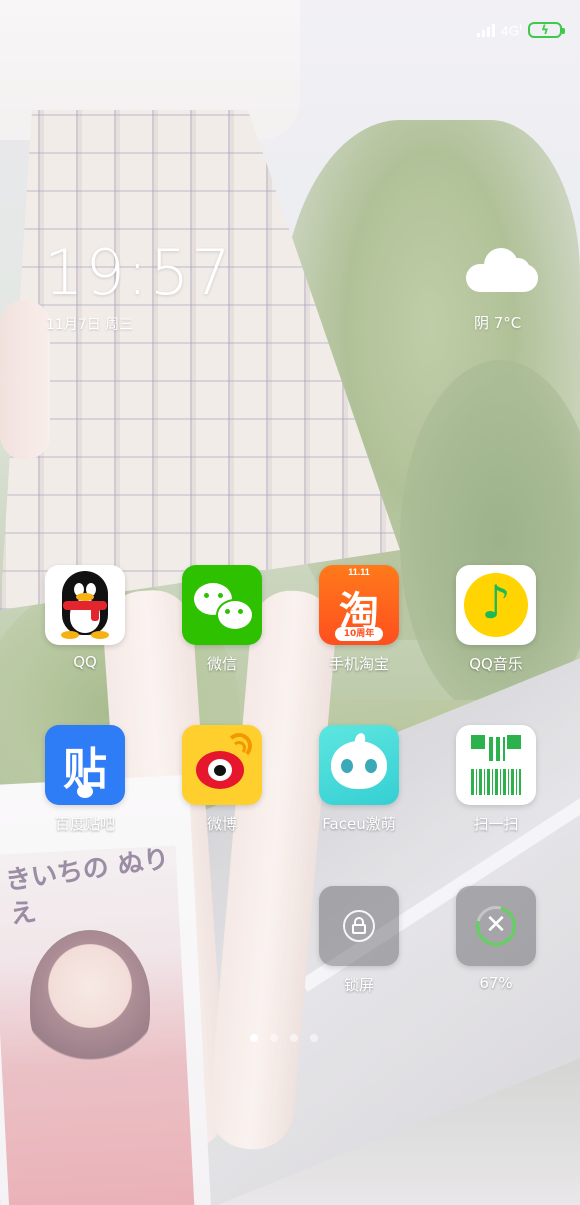 The width and height of the screenshot is (580, 1205). Describe the element at coordinates (359, 765) in the screenshot. I see `faceu-icon` at that location.